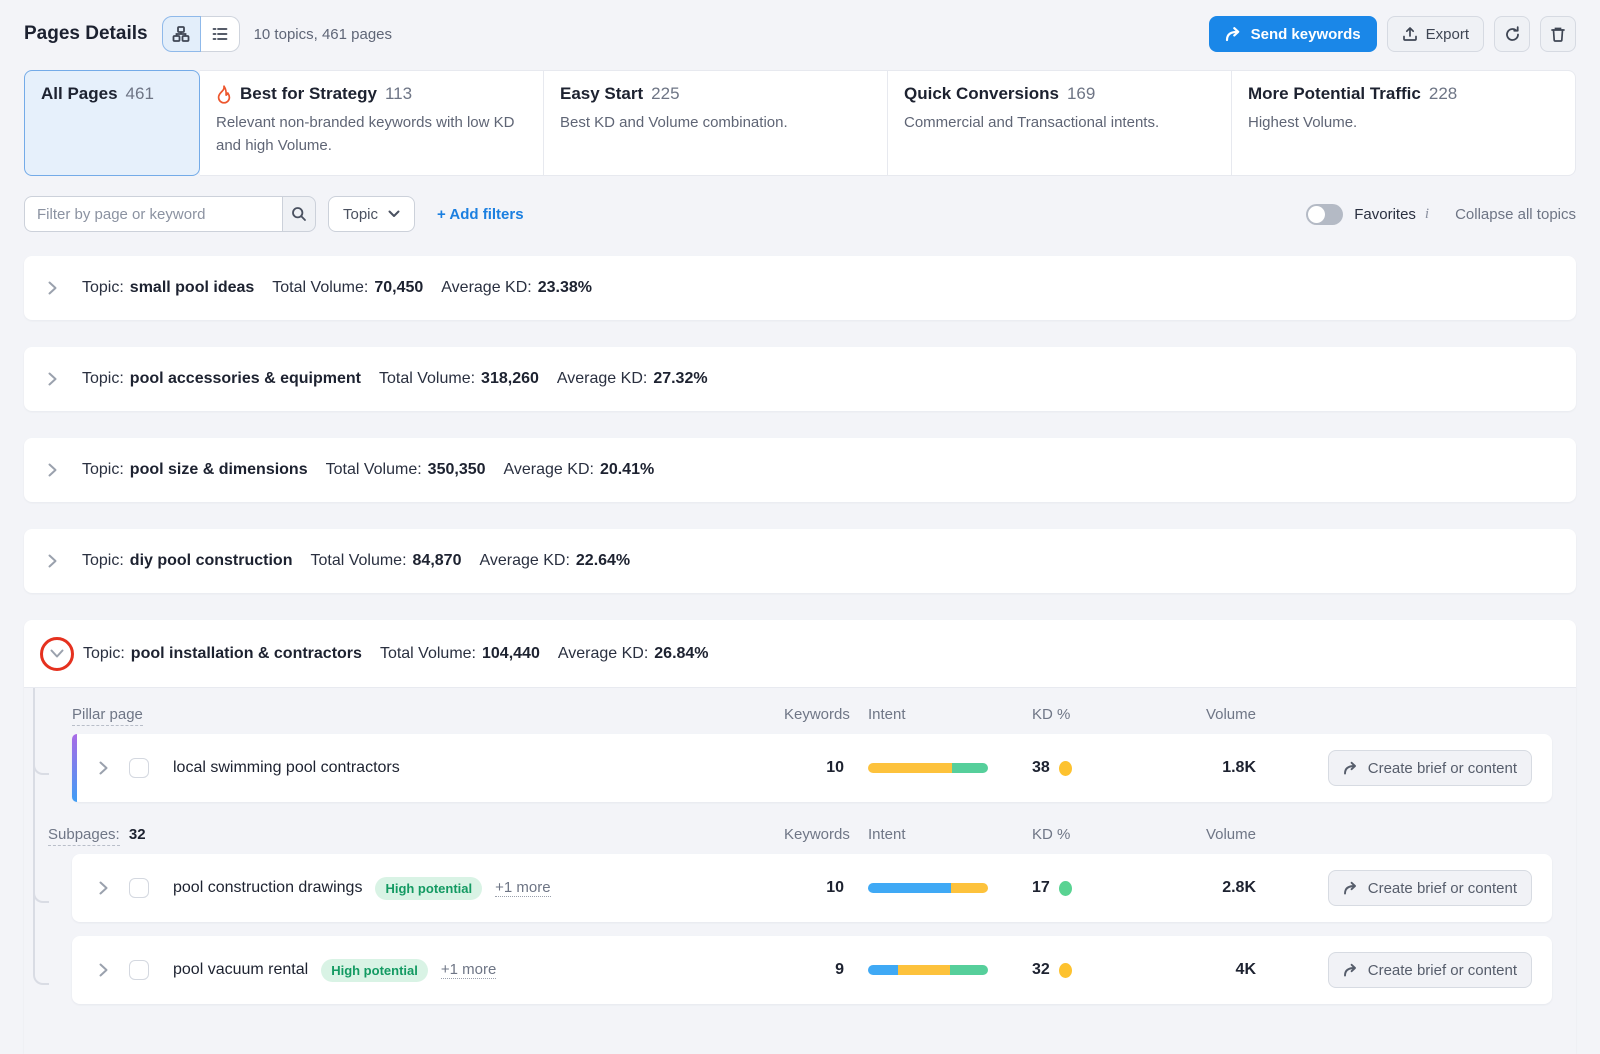  Describe the element at coordinates (1081, 93) in the screenshot. I see `tab-count: 169` at that location.